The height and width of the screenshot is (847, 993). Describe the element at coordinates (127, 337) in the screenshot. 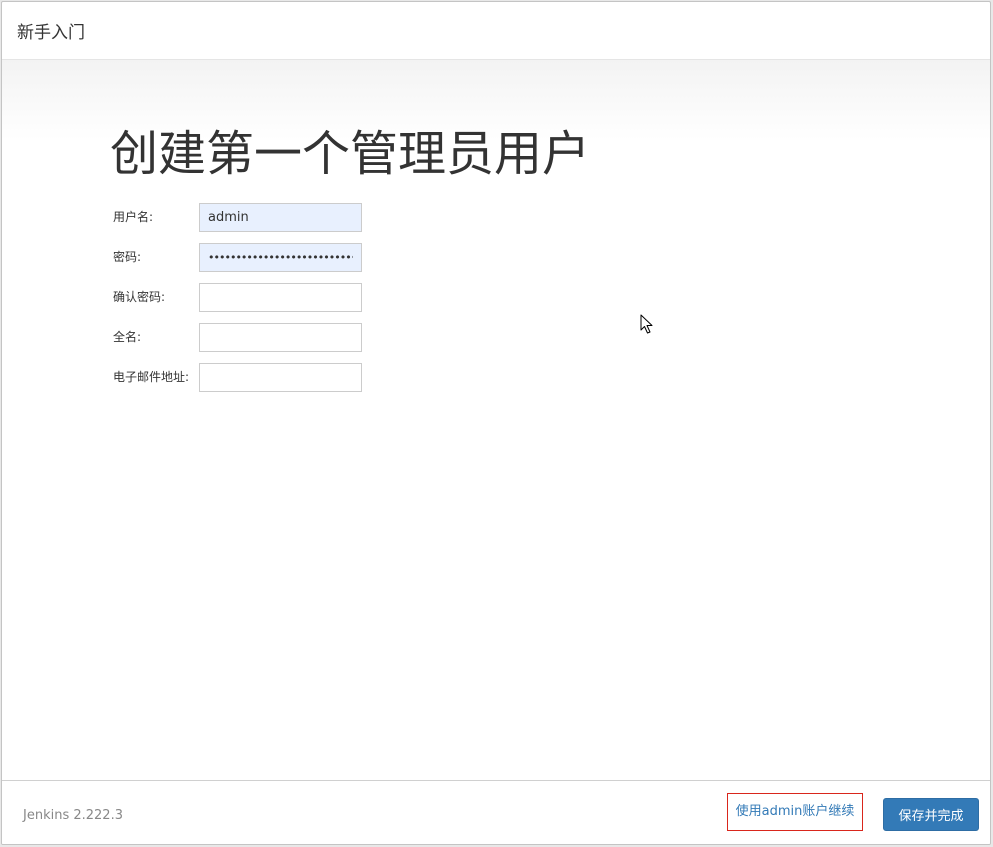

I see `fullname-label: 全名:` at that location.